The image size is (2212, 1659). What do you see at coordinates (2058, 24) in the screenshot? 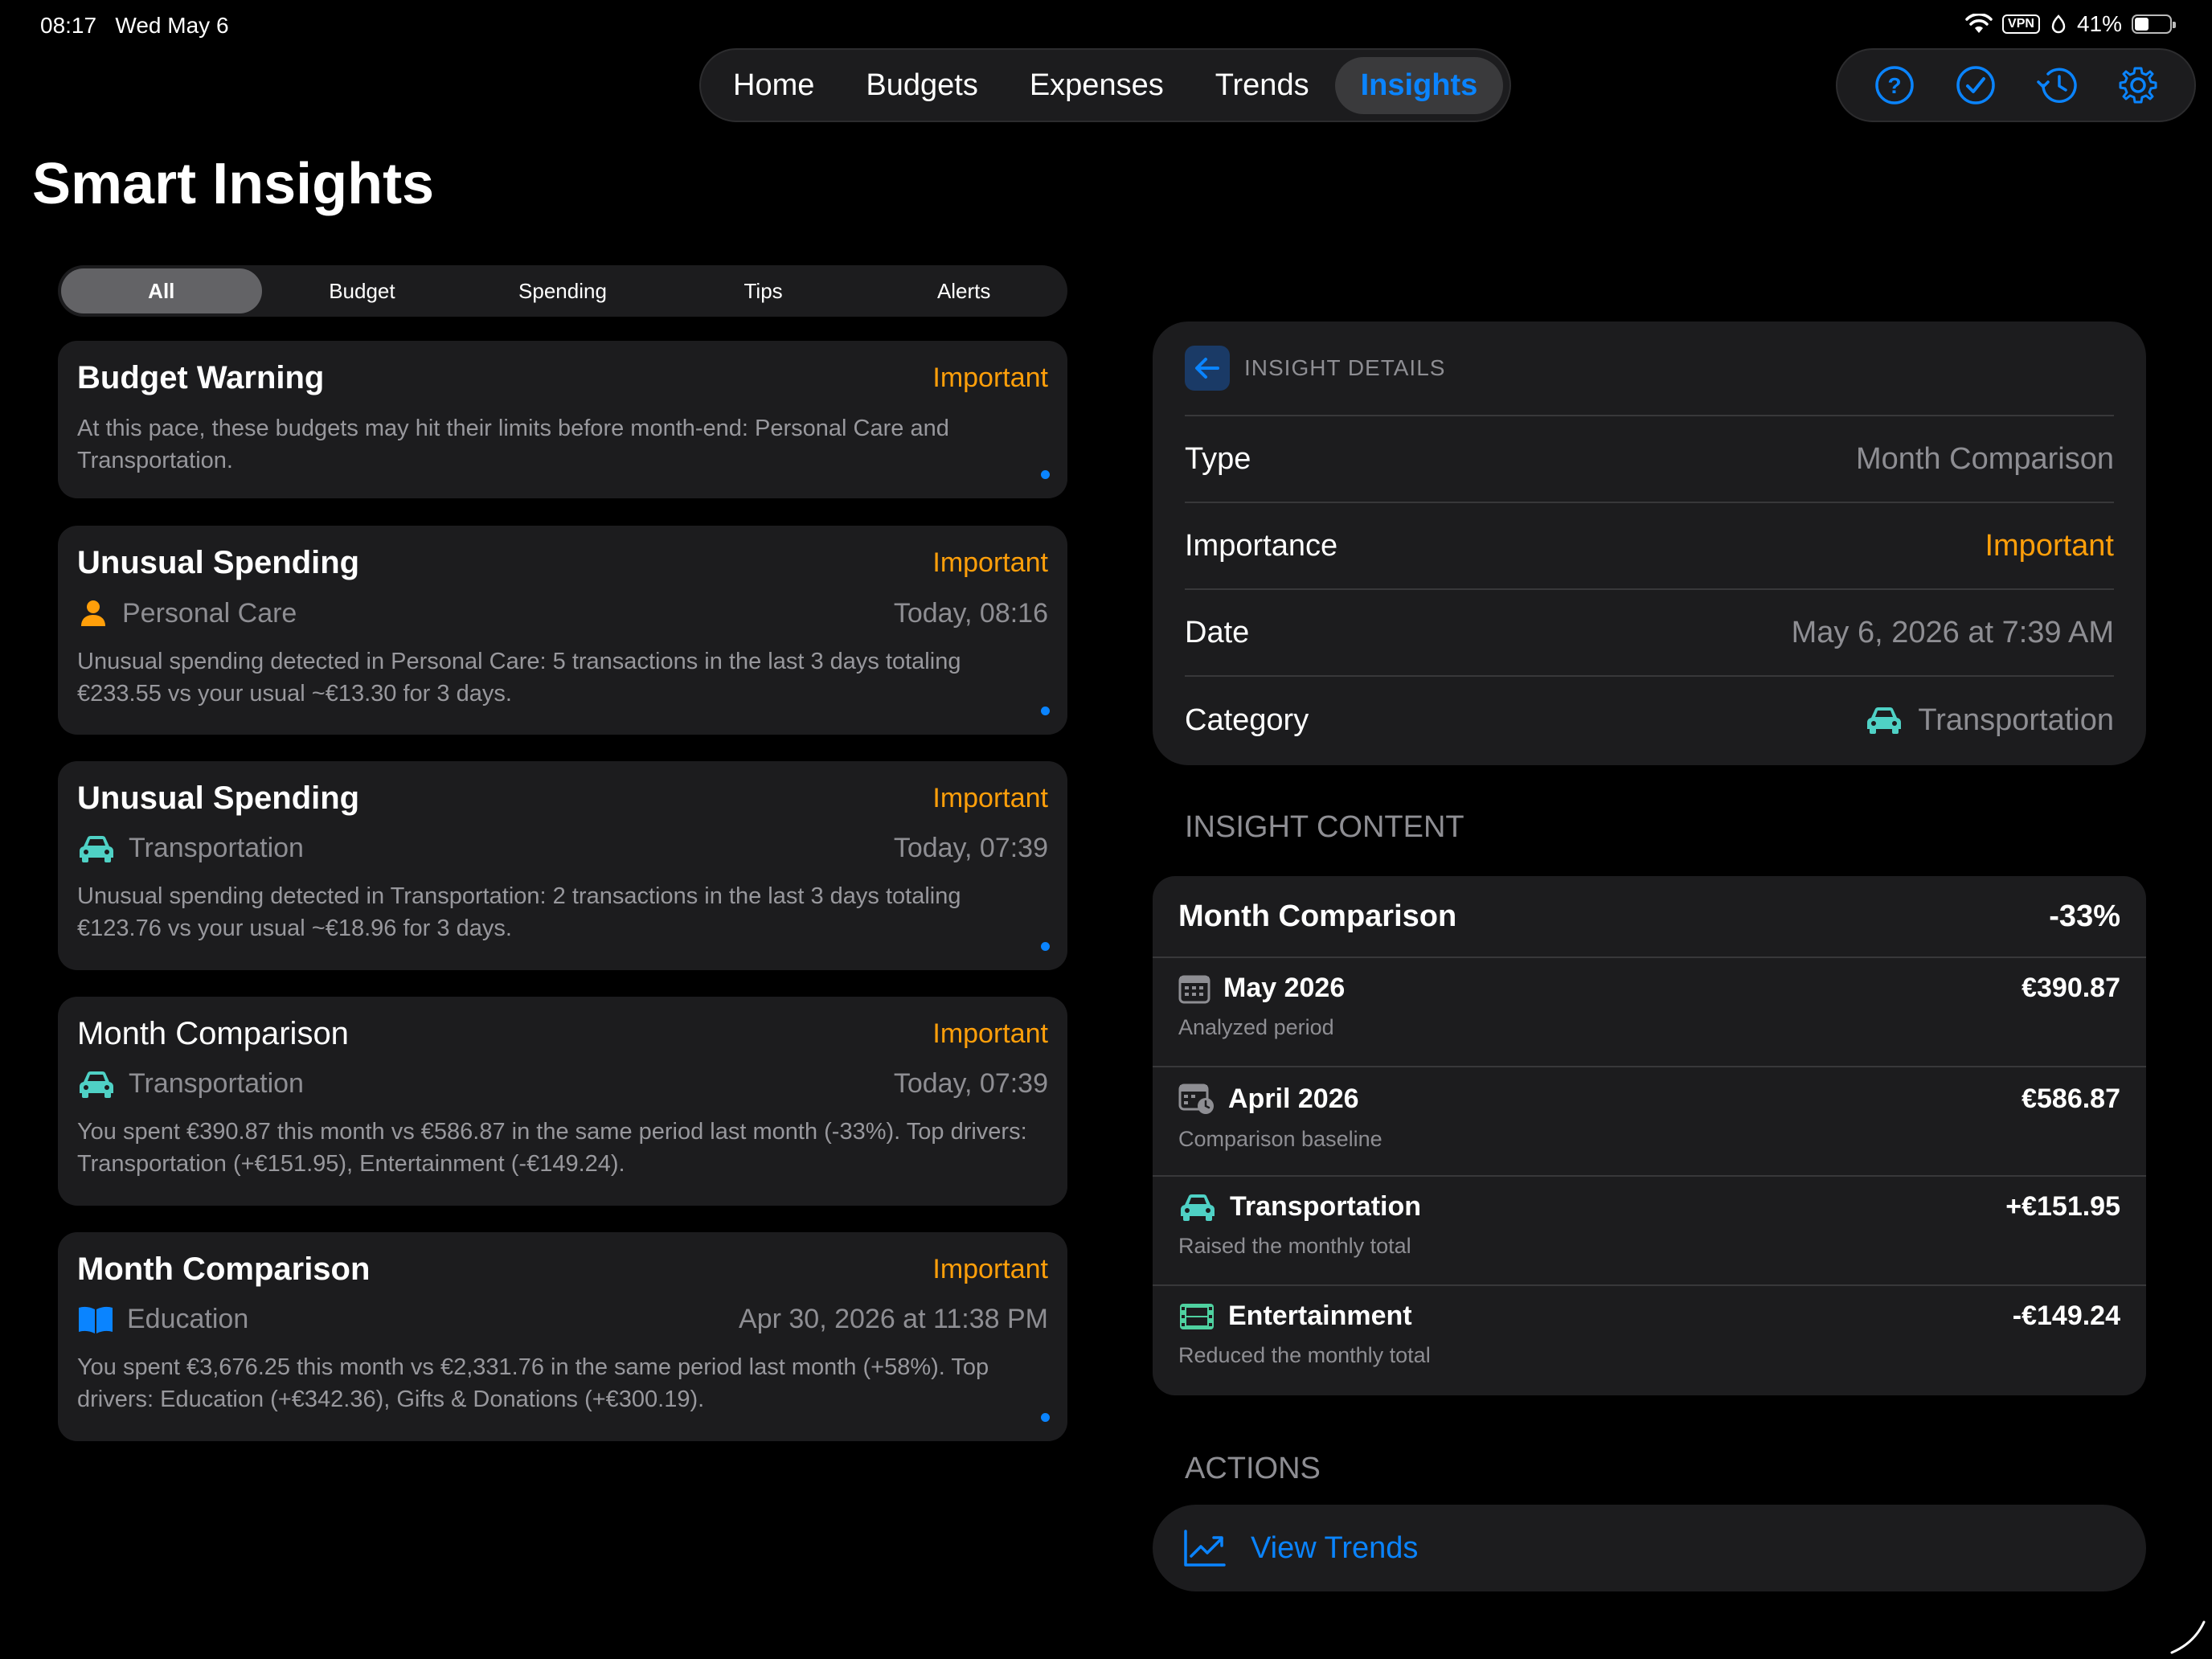
I see `orientation-lock-icon` at bounding box center [2058, 24].